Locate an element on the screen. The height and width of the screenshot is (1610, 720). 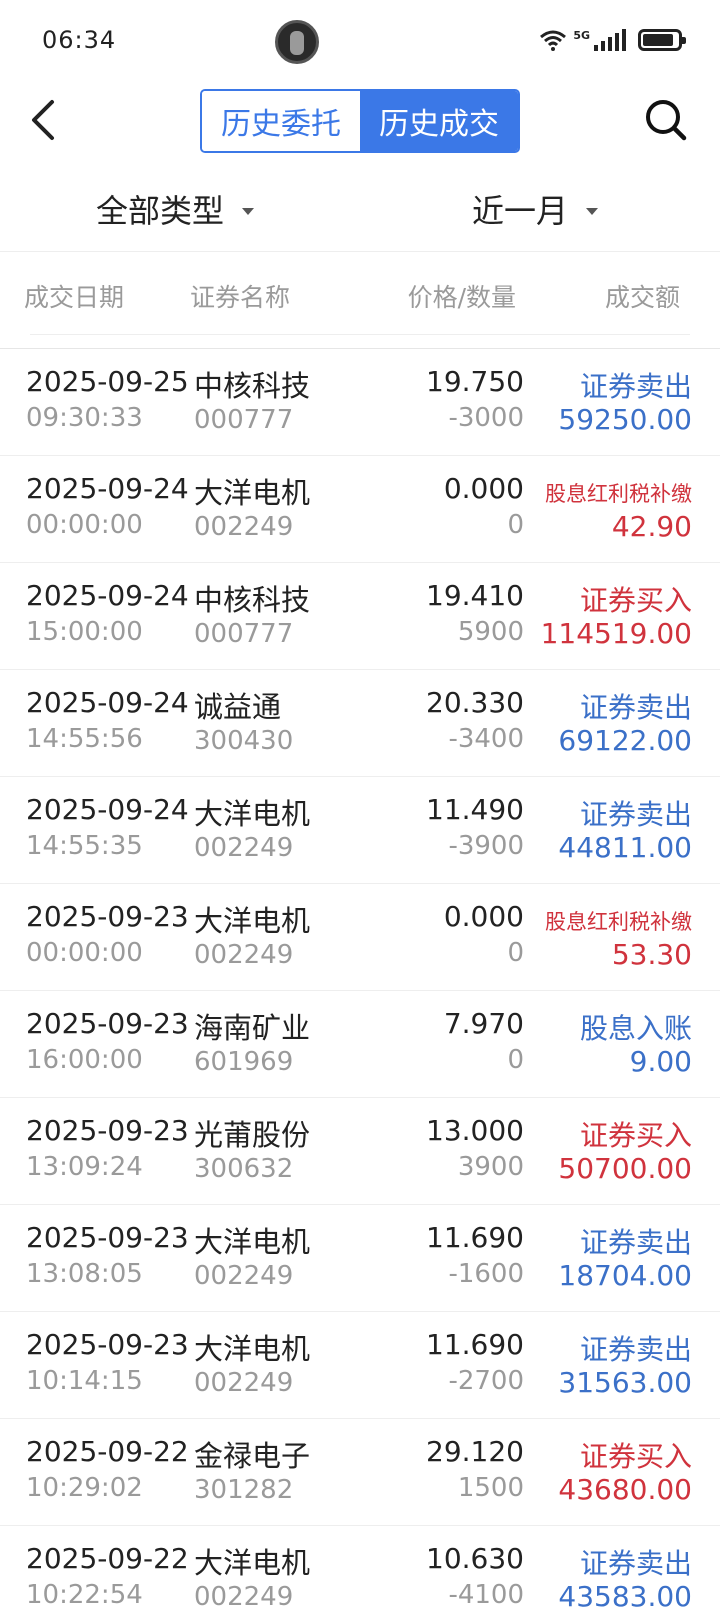
trade-amount: 43583.00 is located at coordinates (625, 1595).